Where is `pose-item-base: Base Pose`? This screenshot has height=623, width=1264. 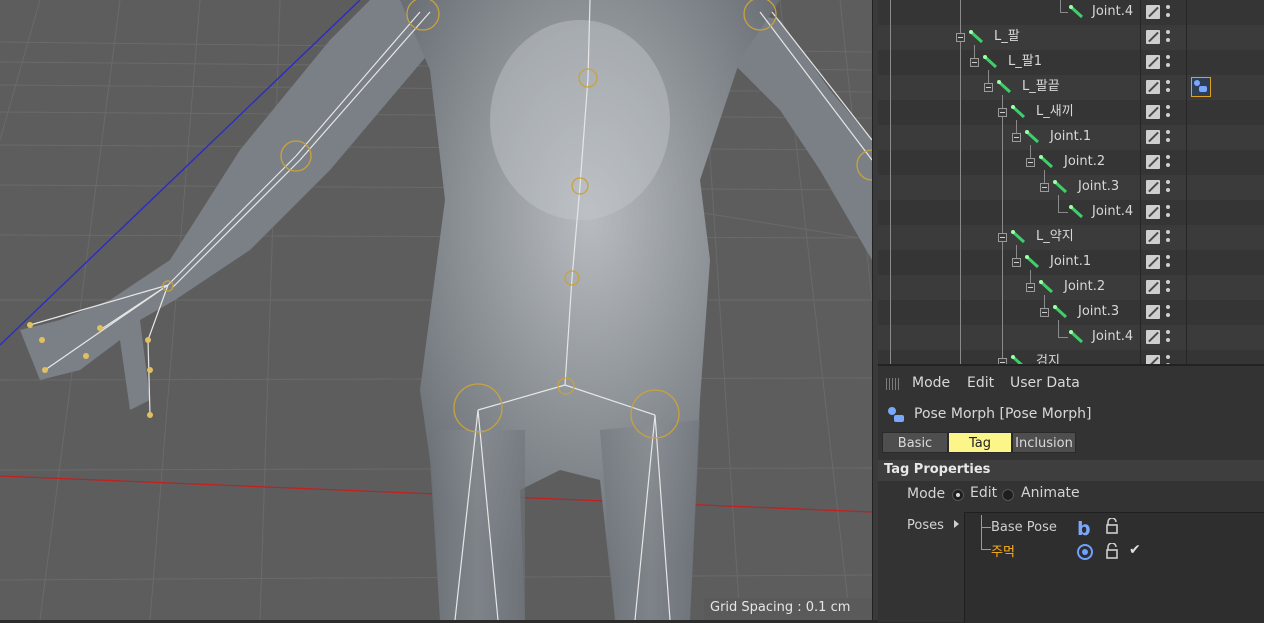
pose-item-base: Base Pose is located at coordinates (1024, 527).